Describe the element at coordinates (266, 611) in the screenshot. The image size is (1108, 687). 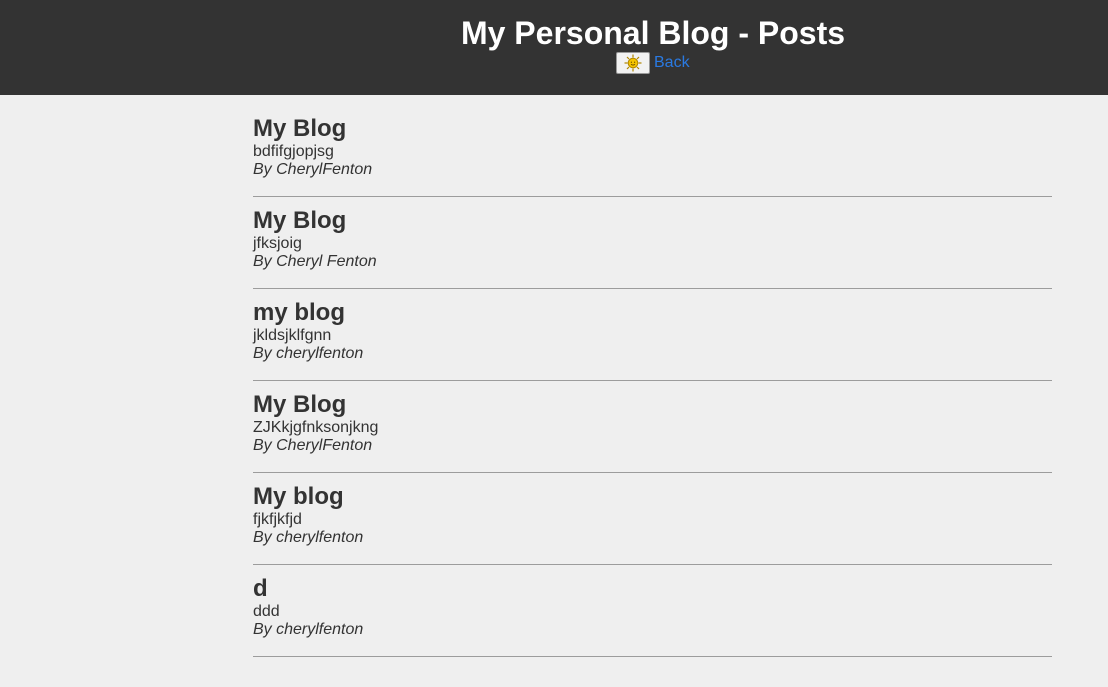
I see `post-body: ddd` at that location.